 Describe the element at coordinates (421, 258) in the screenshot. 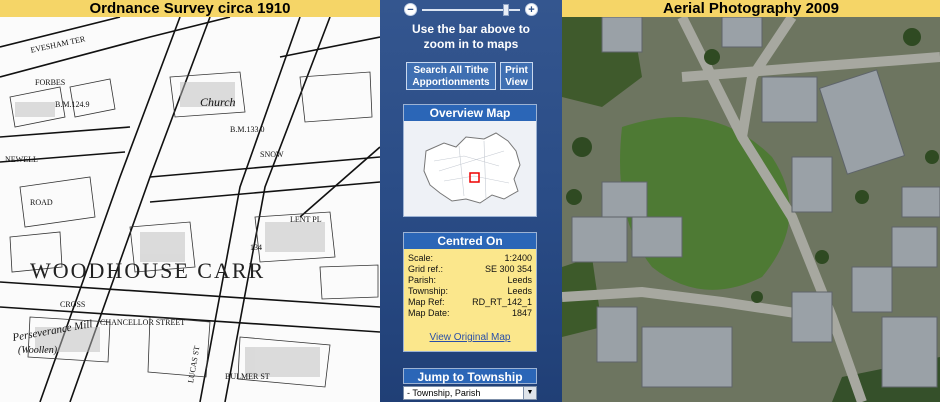

I see `info-label: Scale:` at that location.